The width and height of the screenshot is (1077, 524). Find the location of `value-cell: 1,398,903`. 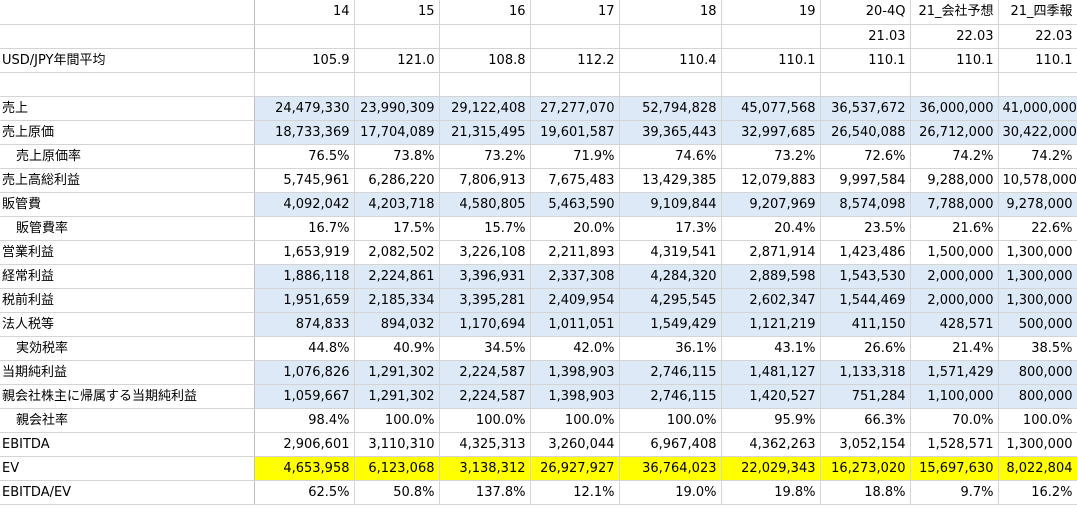

value-cell: 1,398,903 is located at coordinates (575, 396).